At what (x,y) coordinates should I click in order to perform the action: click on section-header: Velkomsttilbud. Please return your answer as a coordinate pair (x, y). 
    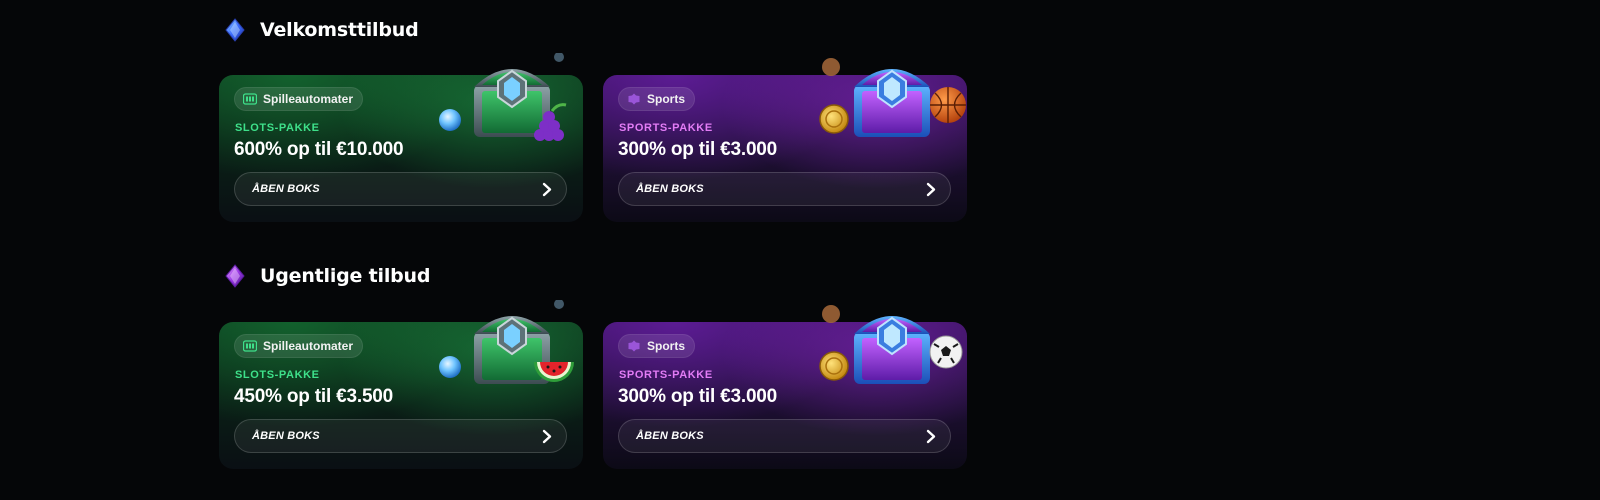
    Looking at the image, I should click on (321, 30).